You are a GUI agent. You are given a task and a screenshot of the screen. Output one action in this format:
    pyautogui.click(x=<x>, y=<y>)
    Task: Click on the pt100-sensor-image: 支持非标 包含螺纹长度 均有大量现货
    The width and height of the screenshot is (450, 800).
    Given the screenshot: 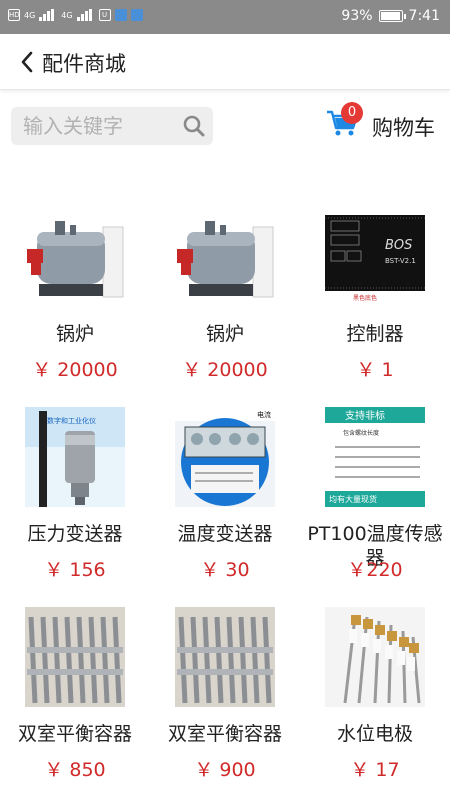 What is the action you would take?
    pyautogui.click(x=375, y=457)
    